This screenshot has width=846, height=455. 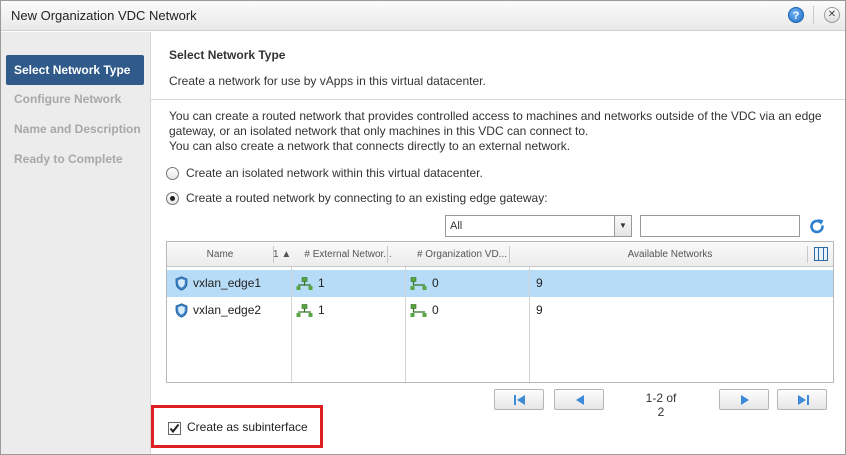 What do you see at coordinates (821, 254) in the screenshot?
I see `columns-icon` at bounding box center [821, 254].